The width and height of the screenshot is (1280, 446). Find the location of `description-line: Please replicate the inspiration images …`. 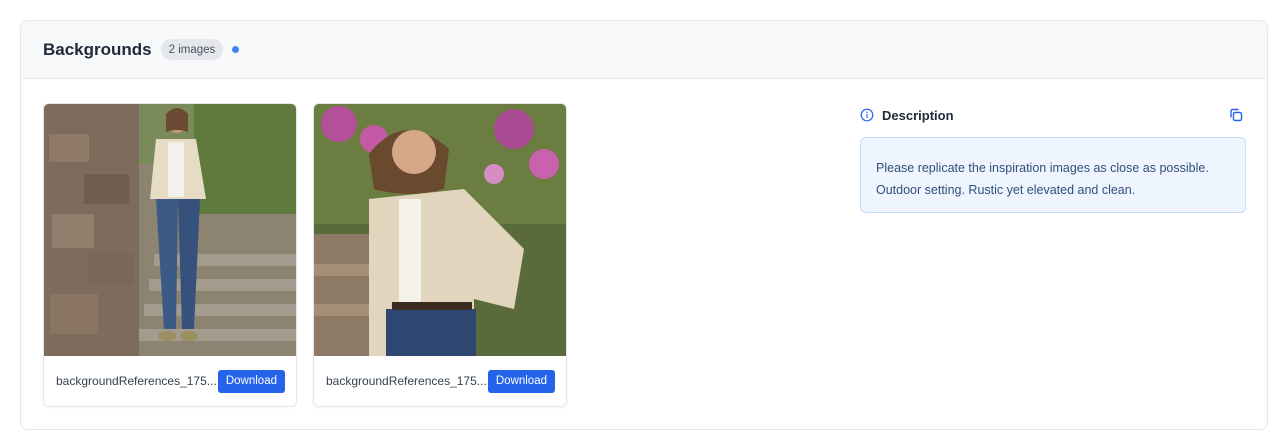

description-line: Please replicate the inspiration images … is located at coordinates (1042, 168).